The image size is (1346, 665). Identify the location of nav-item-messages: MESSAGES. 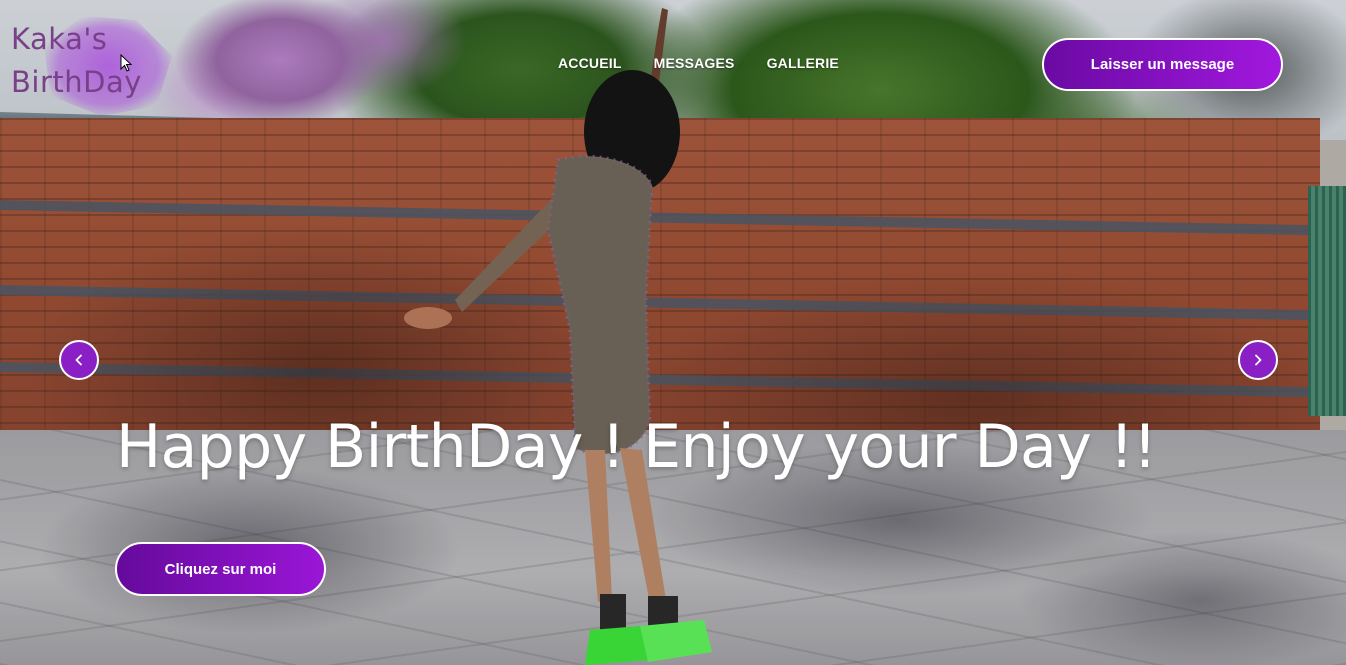
(694, 63).